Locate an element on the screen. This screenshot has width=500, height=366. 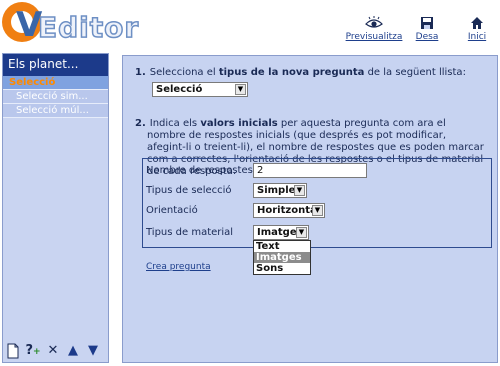
qveditor-logo: V Editor is located at coordinates (77, 24).